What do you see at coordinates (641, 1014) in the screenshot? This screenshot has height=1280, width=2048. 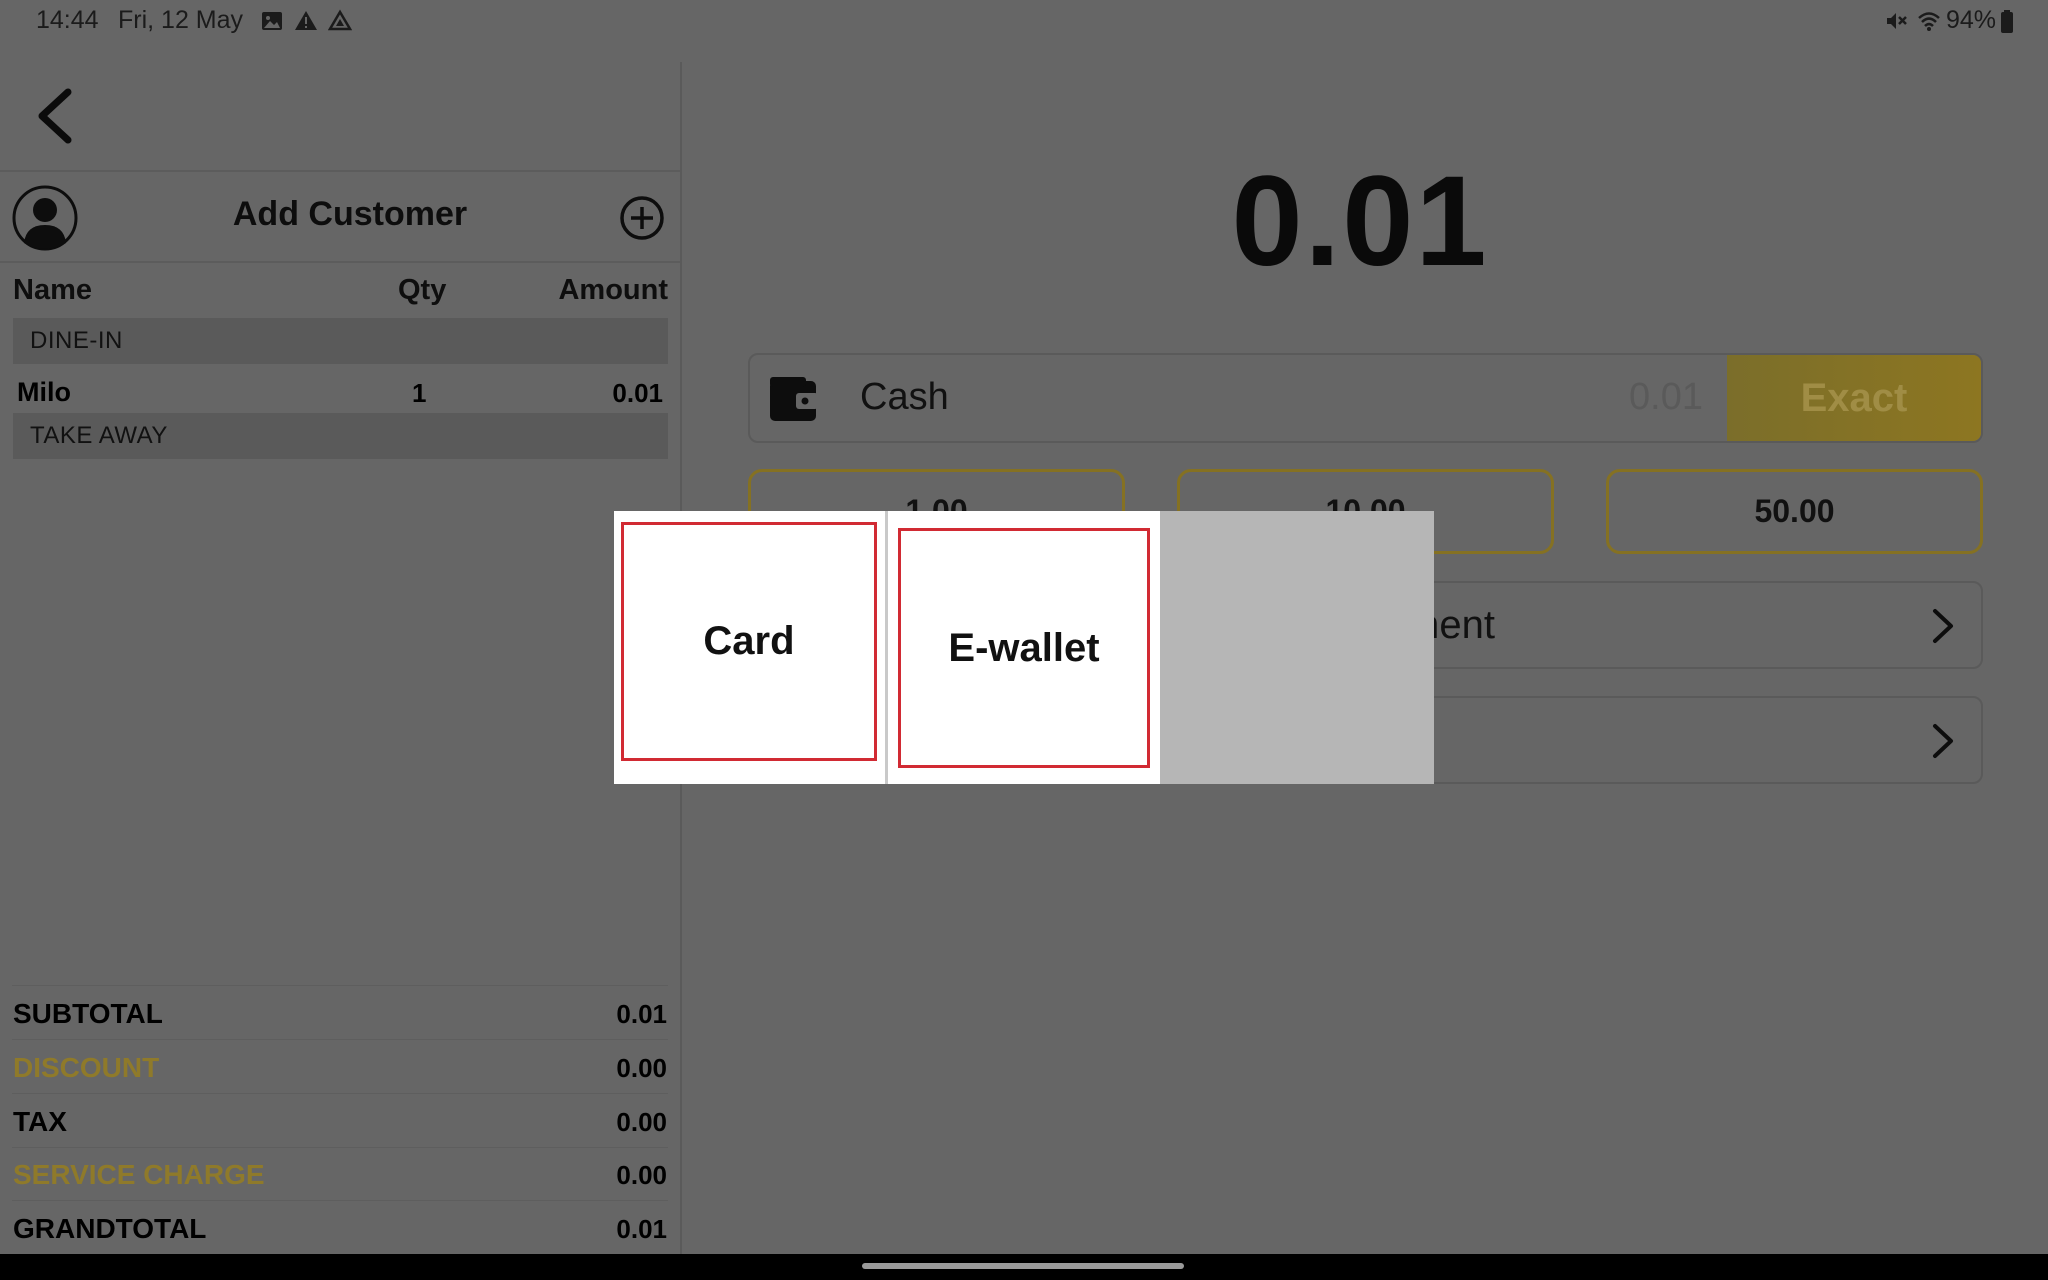 I see `subtotal-value: 0.01` at bounding box center [641, 1014].